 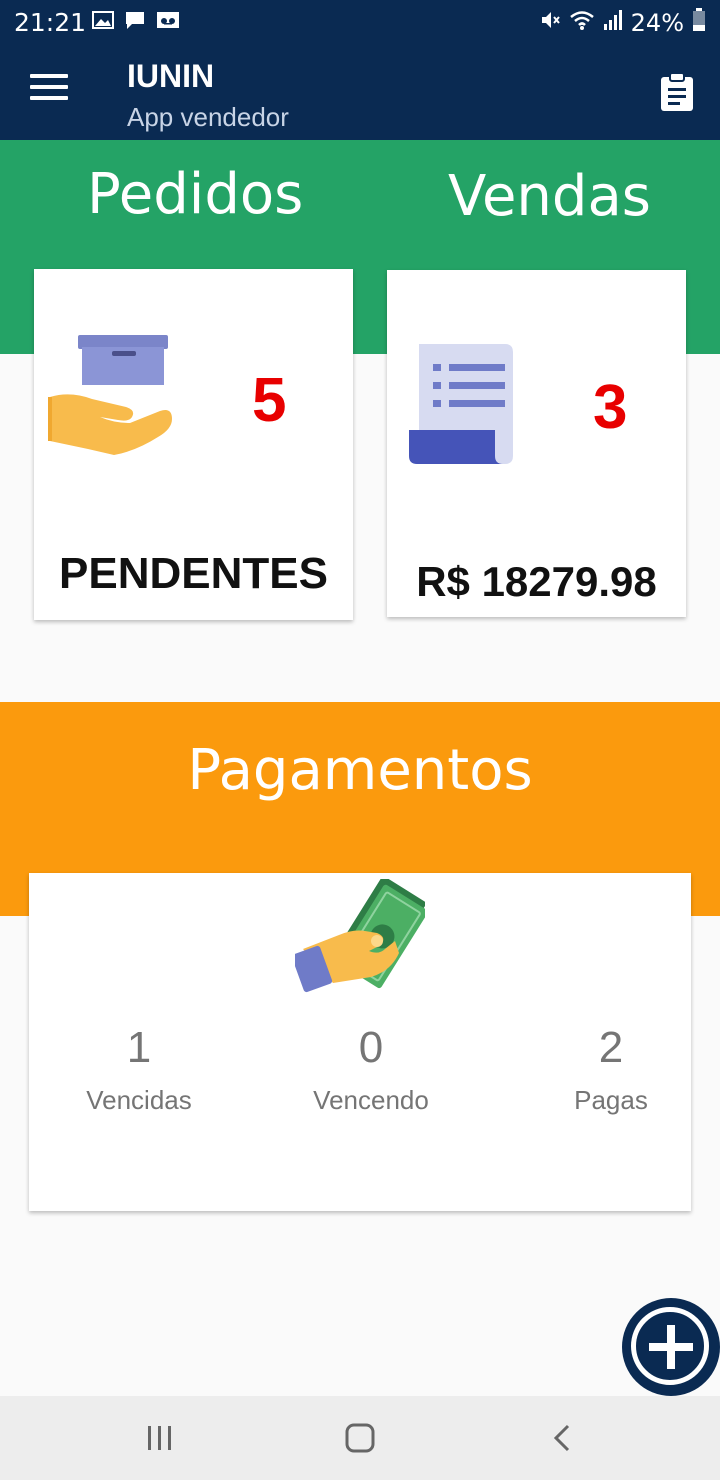 What do you see at coordinates (360, 22) in the screenshot?
I see `status-bar: 21:21 24%` at bounding box center [360, 22].